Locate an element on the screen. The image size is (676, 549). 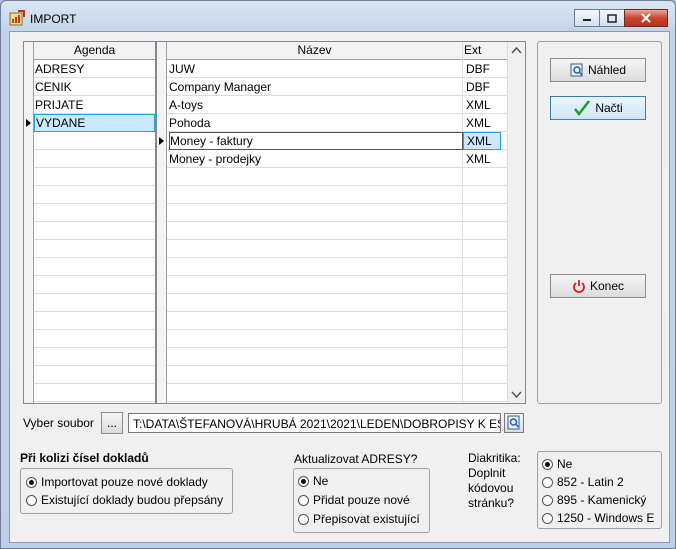
select-file-label: Vyber soubor is located at coordinates (58, 423).